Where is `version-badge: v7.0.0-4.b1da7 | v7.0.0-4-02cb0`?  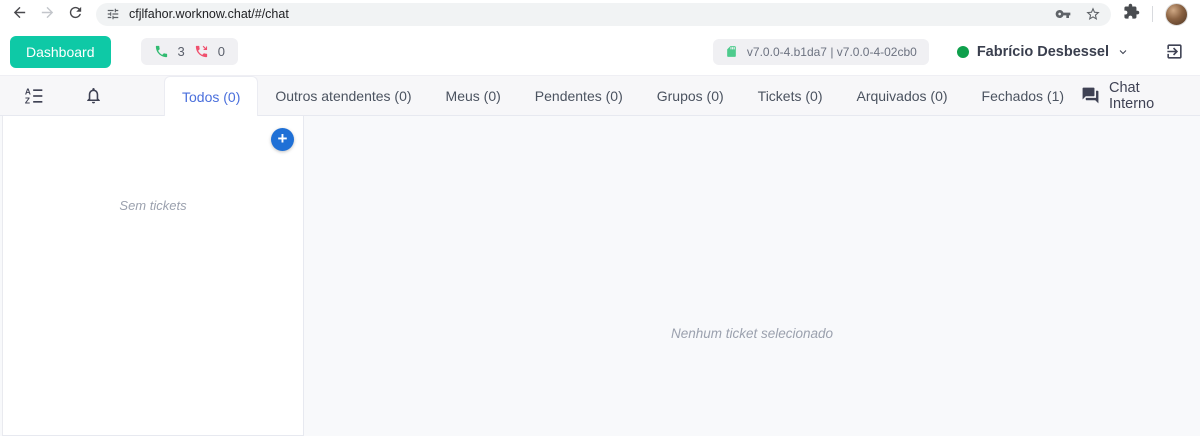 version-badge: v7.0.0-4.b1da7 | v7.0.0-4-02cb0 is located at coordinates (820, 51).